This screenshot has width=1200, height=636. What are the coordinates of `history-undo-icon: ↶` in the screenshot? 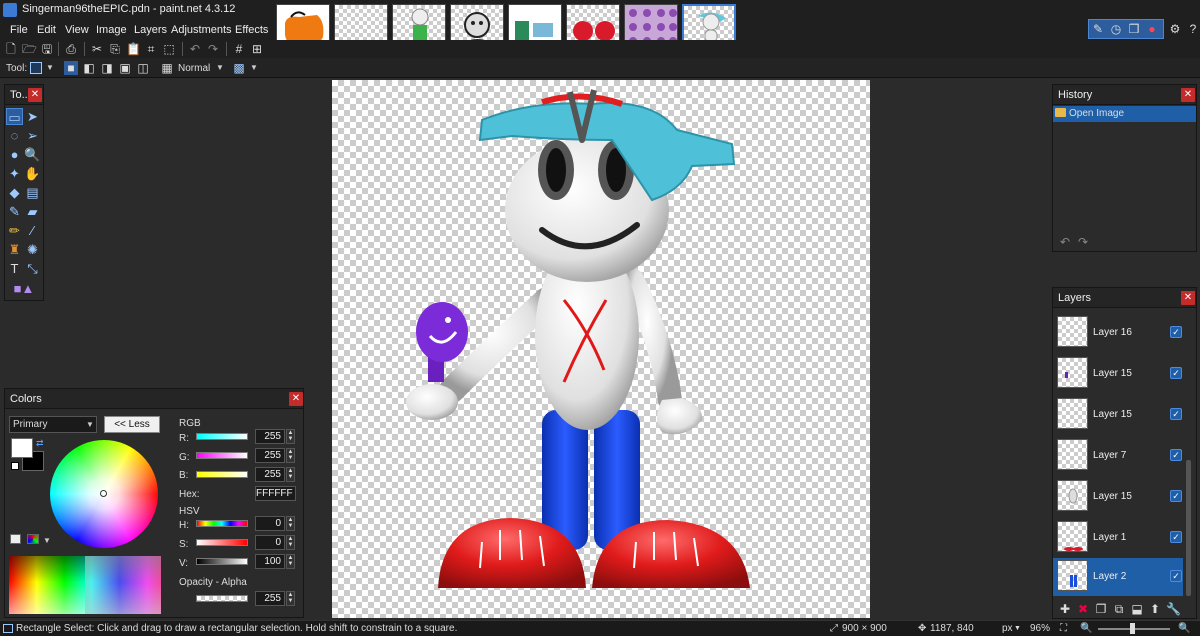 It's located at (1065, 242).